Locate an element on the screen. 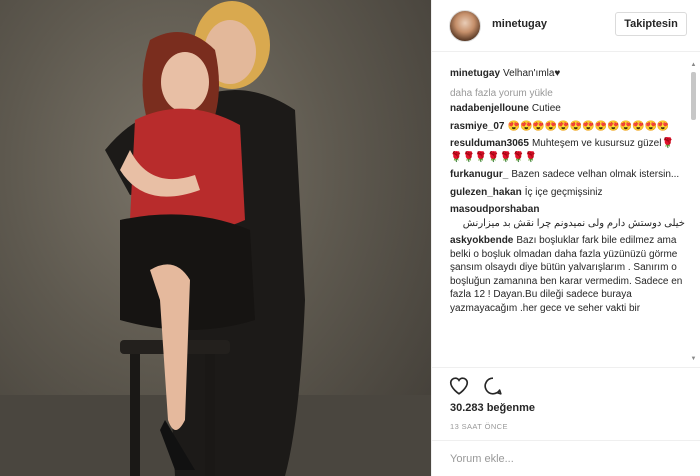  comment-item: rasmiye_07 😍😍😍😍😍😍😍😍😍😍😍😍😍 is located at coordinates (567, 127).